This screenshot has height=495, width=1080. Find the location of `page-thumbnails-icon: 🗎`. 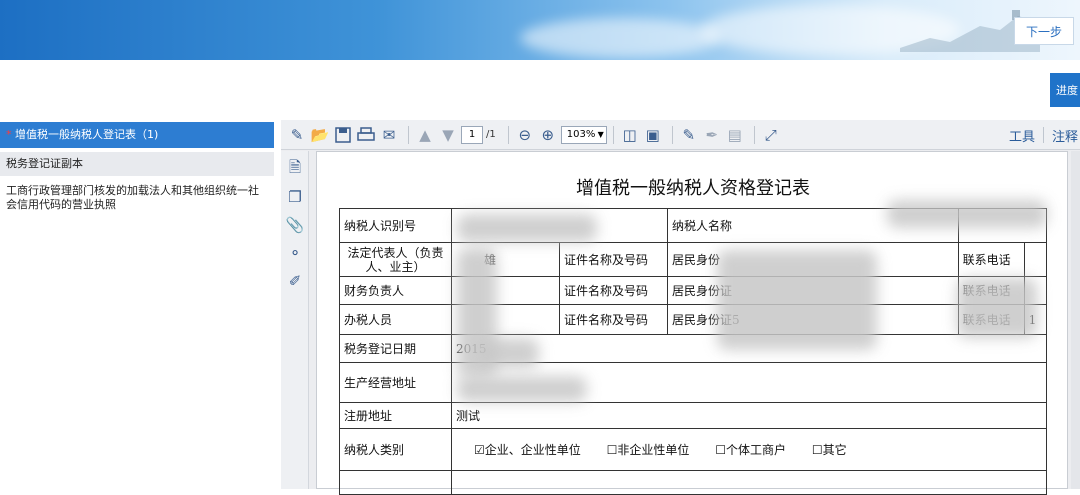

page-thumbnails-icon: 🗎 is located at coordinates (295, 168).